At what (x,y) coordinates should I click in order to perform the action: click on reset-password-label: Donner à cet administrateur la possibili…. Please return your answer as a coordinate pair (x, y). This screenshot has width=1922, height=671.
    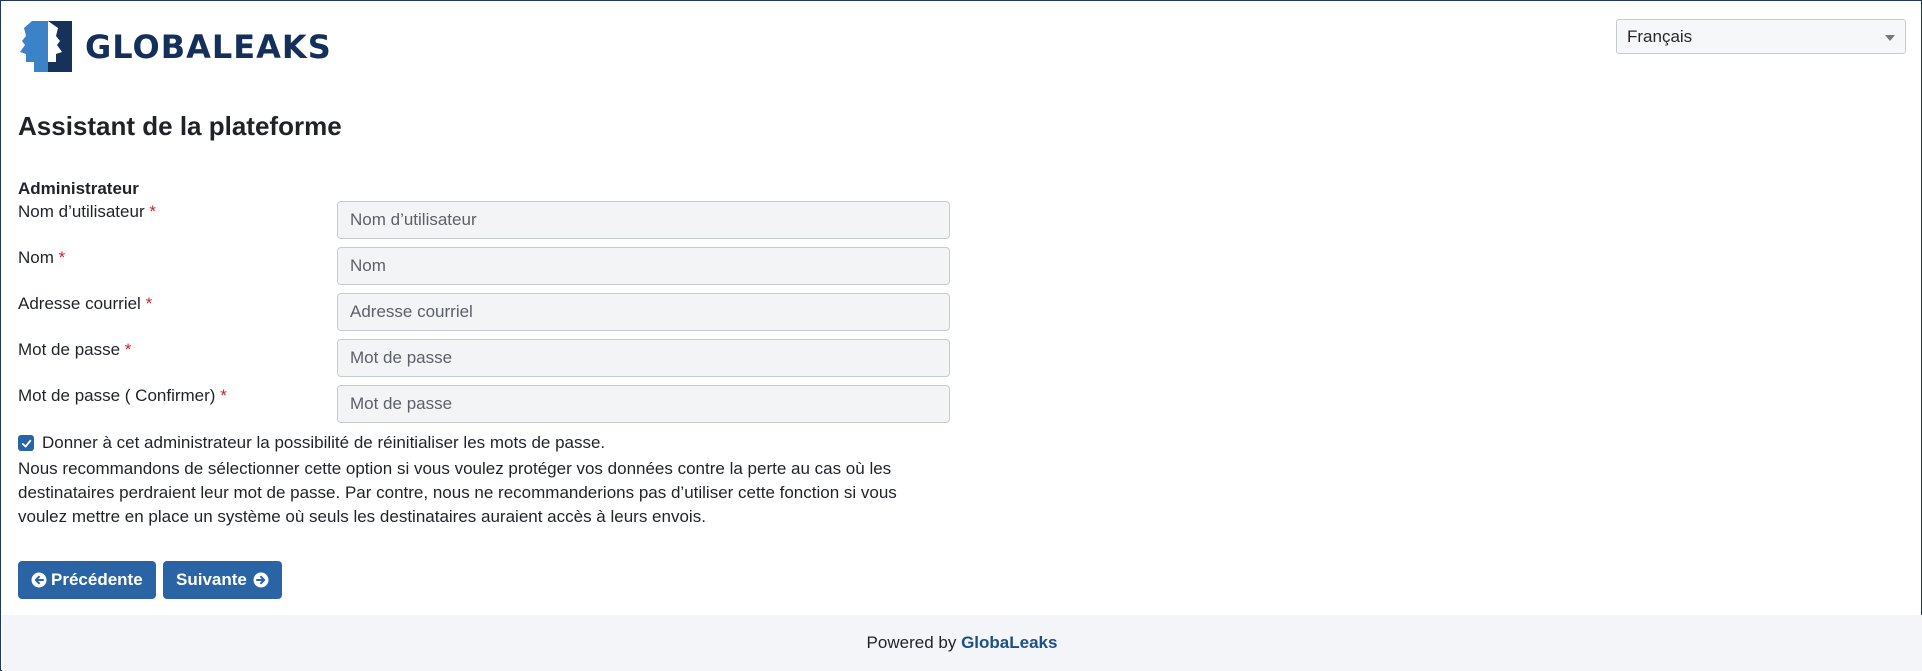
    Looking at the image, I should click on (324, 442).